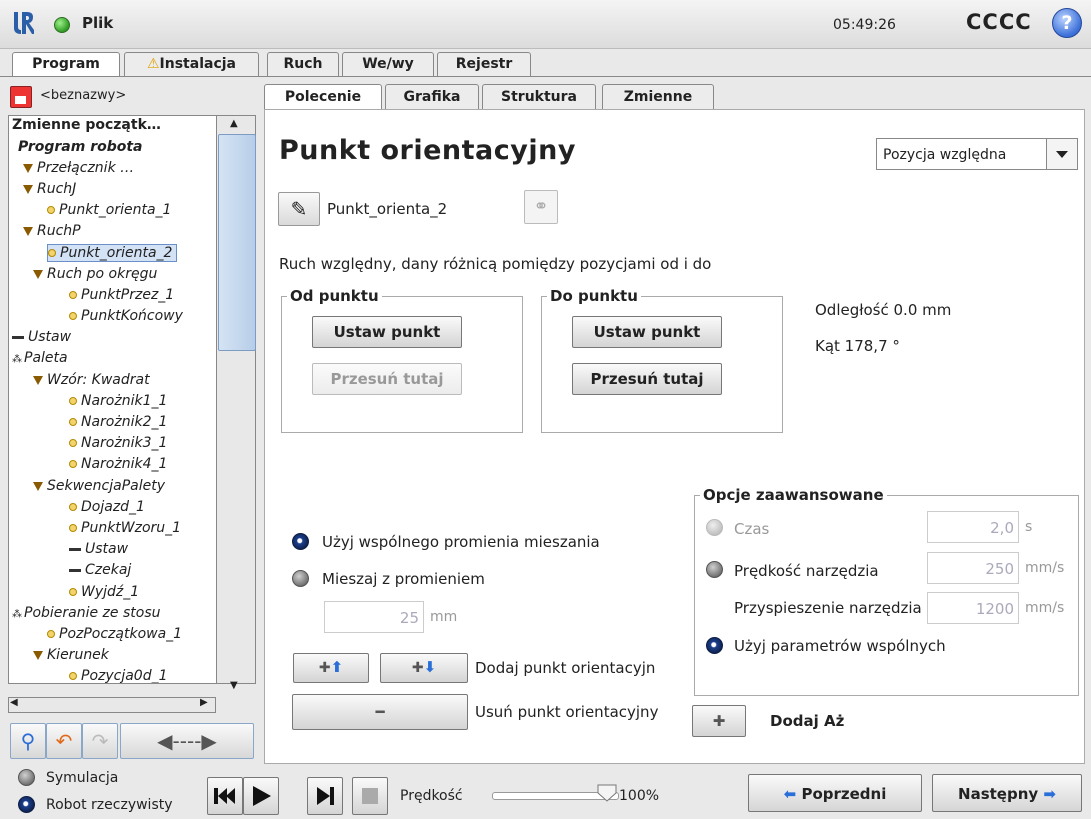 The height and width of the screenshot is (819, 1091). Describe the element at coordinates (40, 358) in the screenshot. I see `tree-item: ⁂ Paleta` at that location.